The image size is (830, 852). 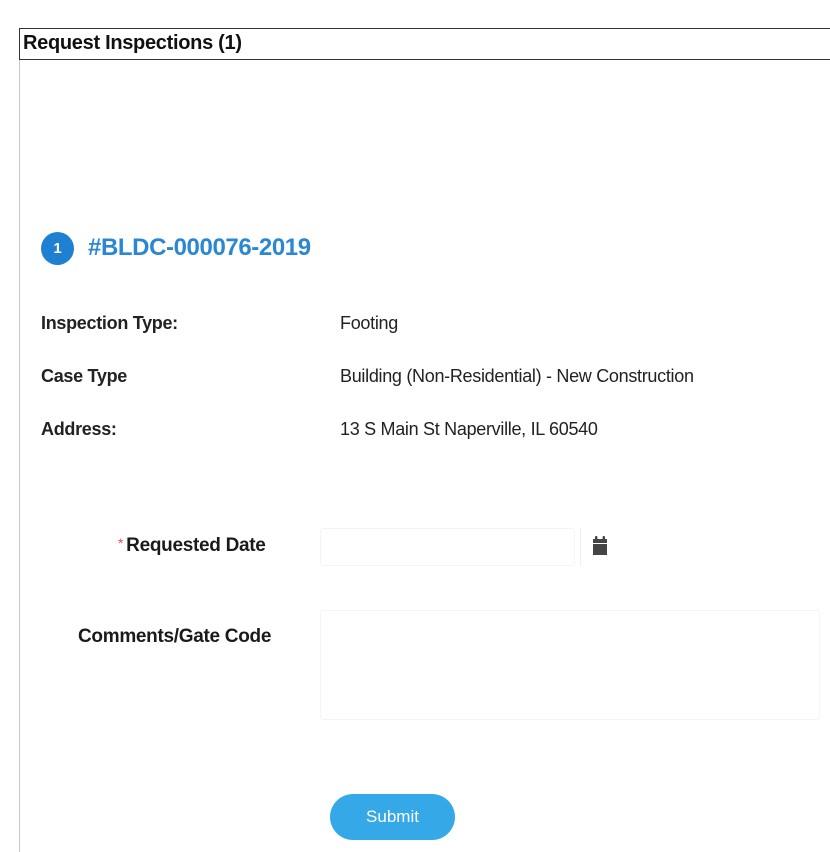 I want to click on inspection-type-label: Inspection Type:, so click(x=109, y=323).